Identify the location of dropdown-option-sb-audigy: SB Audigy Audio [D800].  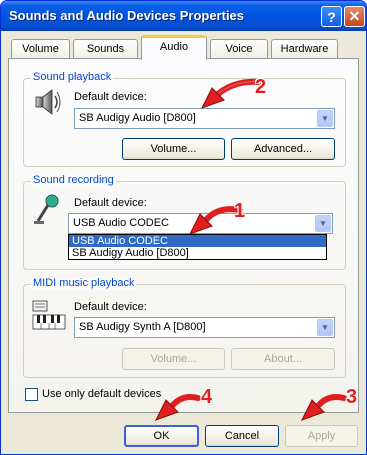
(197, 253).